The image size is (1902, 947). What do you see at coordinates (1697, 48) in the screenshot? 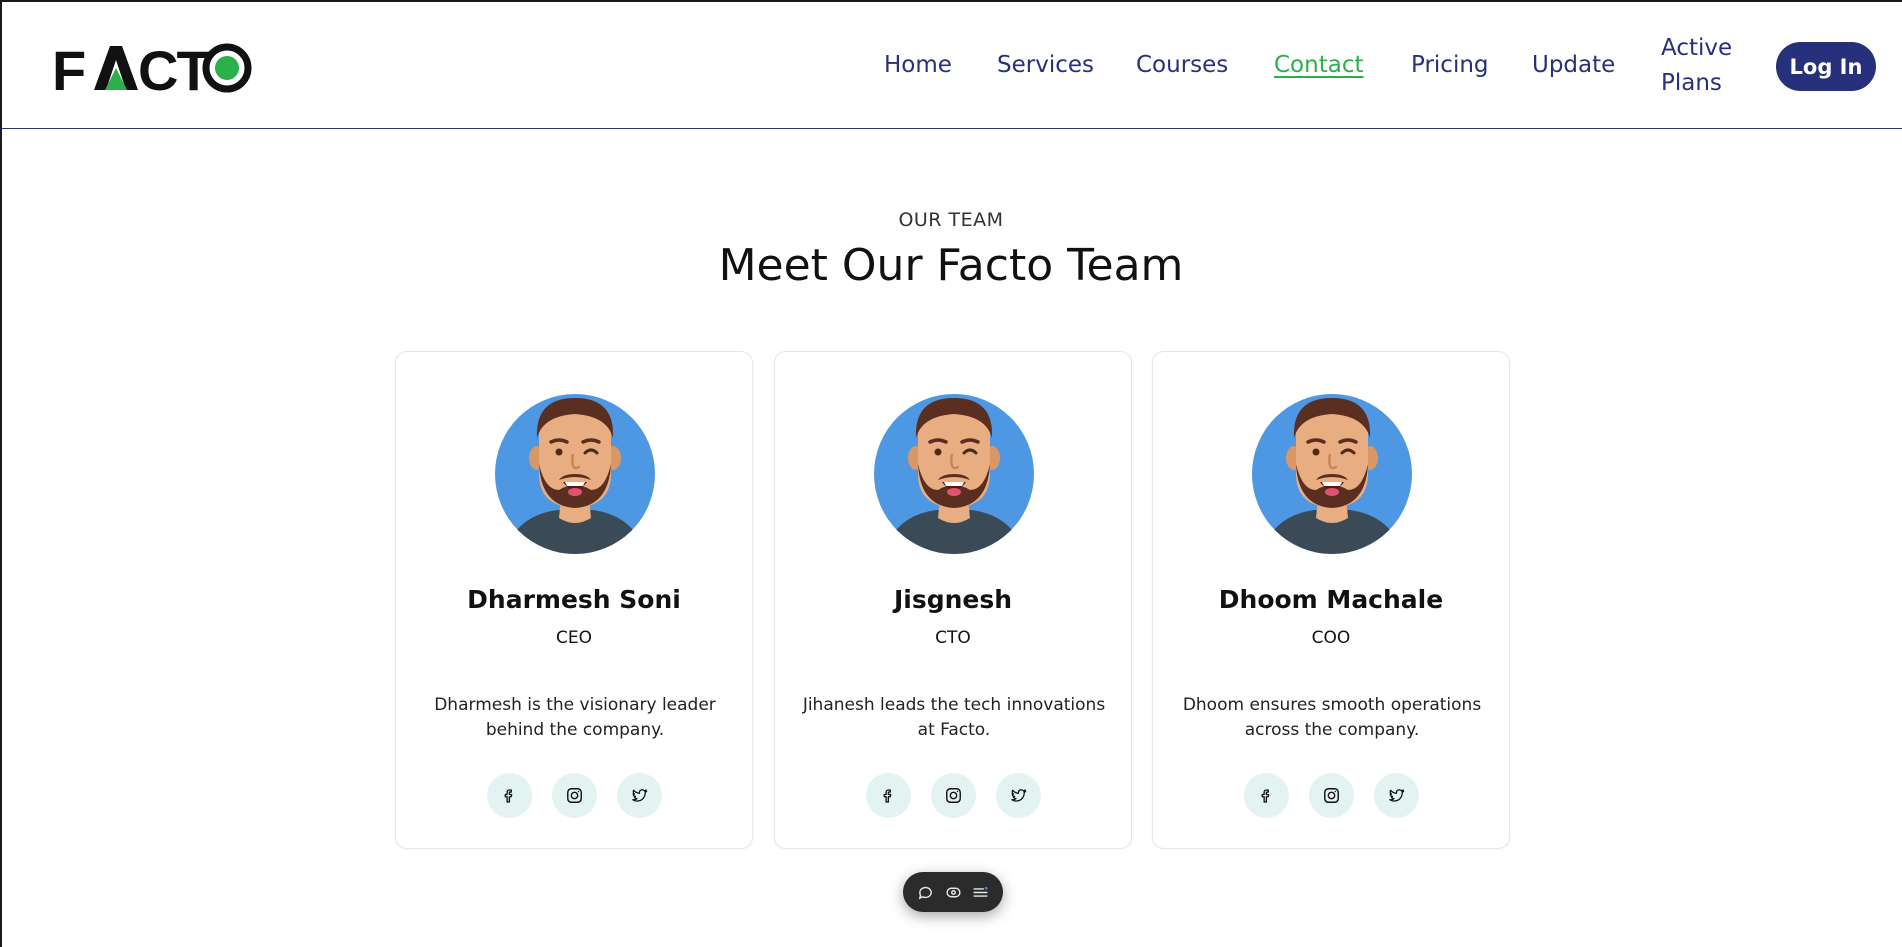
I see `nav-active-plans-line1: Active` at bounding box center [1697, 48].